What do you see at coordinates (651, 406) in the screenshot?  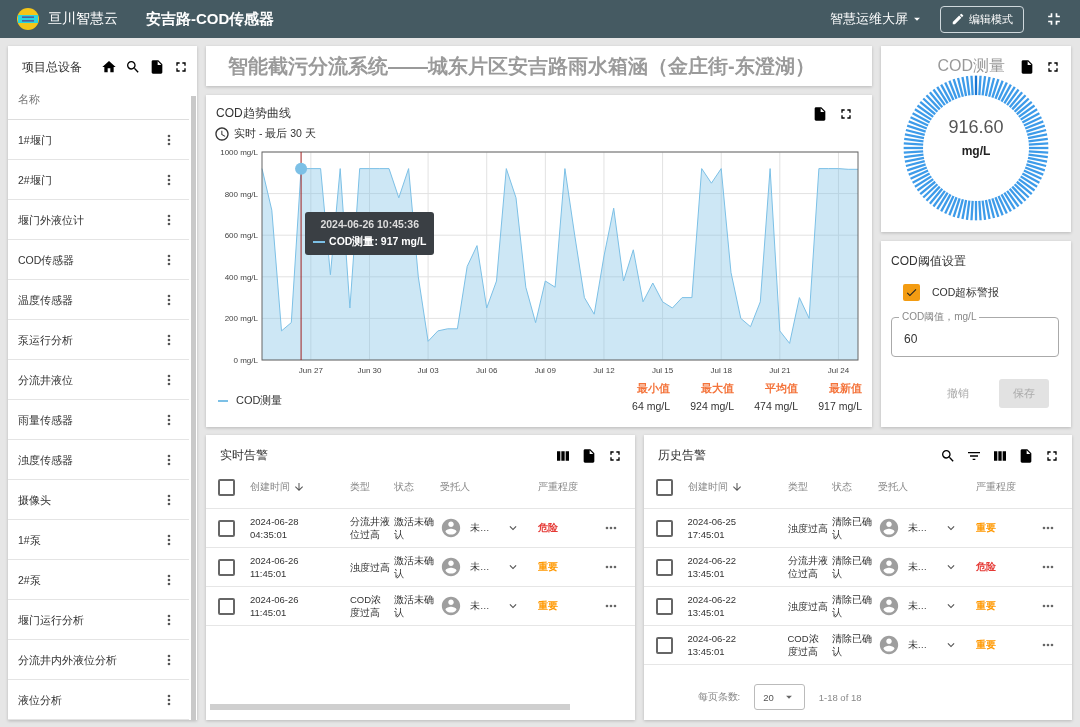 I see `stat-value: 64 mg/L` at bounding box center [651, 406].